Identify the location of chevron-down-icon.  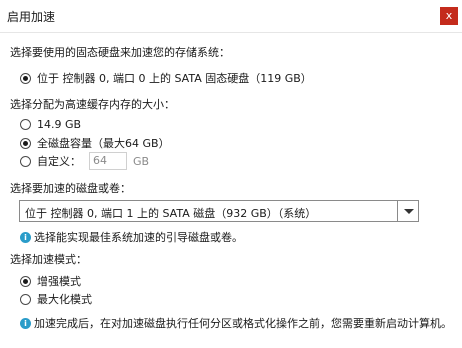
(409, 211).